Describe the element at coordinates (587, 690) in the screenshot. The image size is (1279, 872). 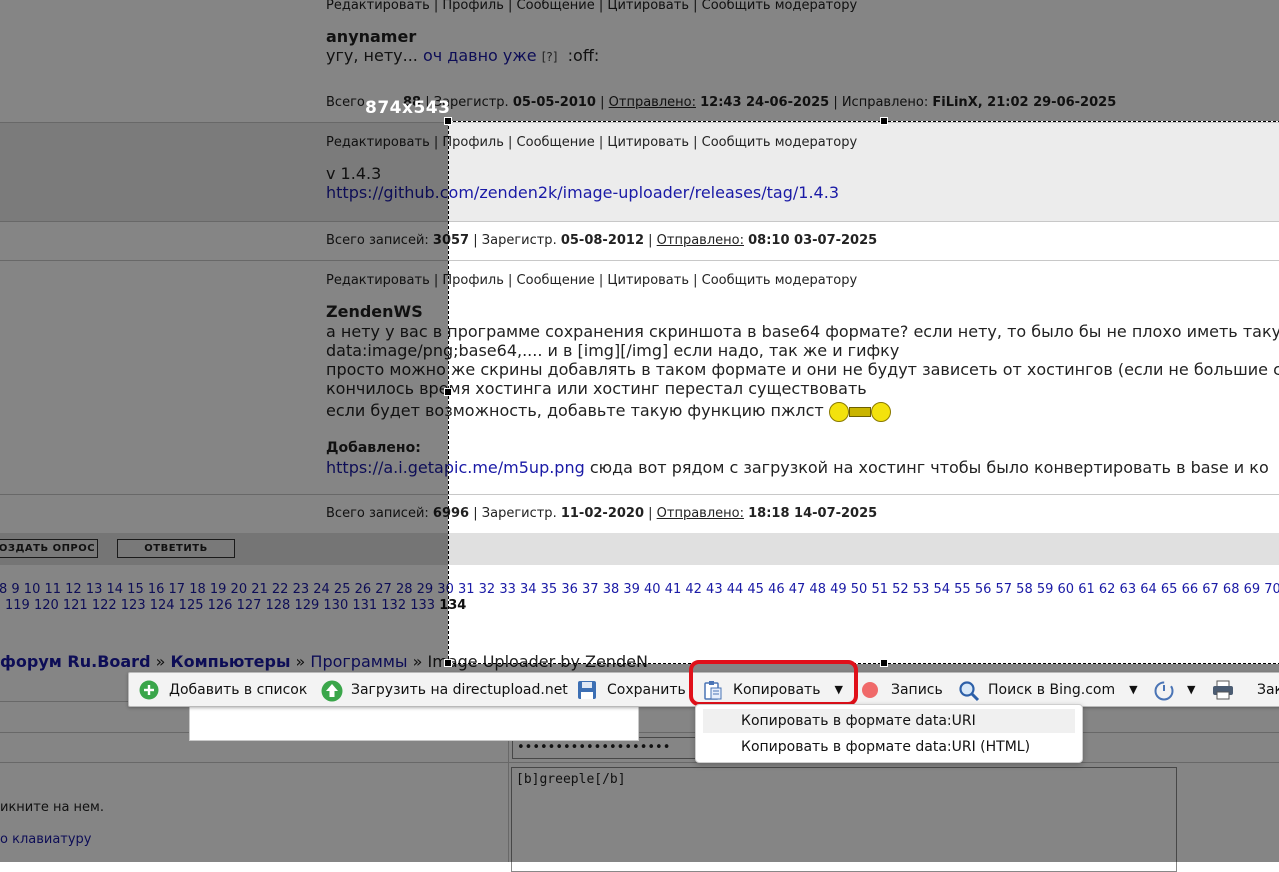
I see `floppy-disk-icon` at that location.